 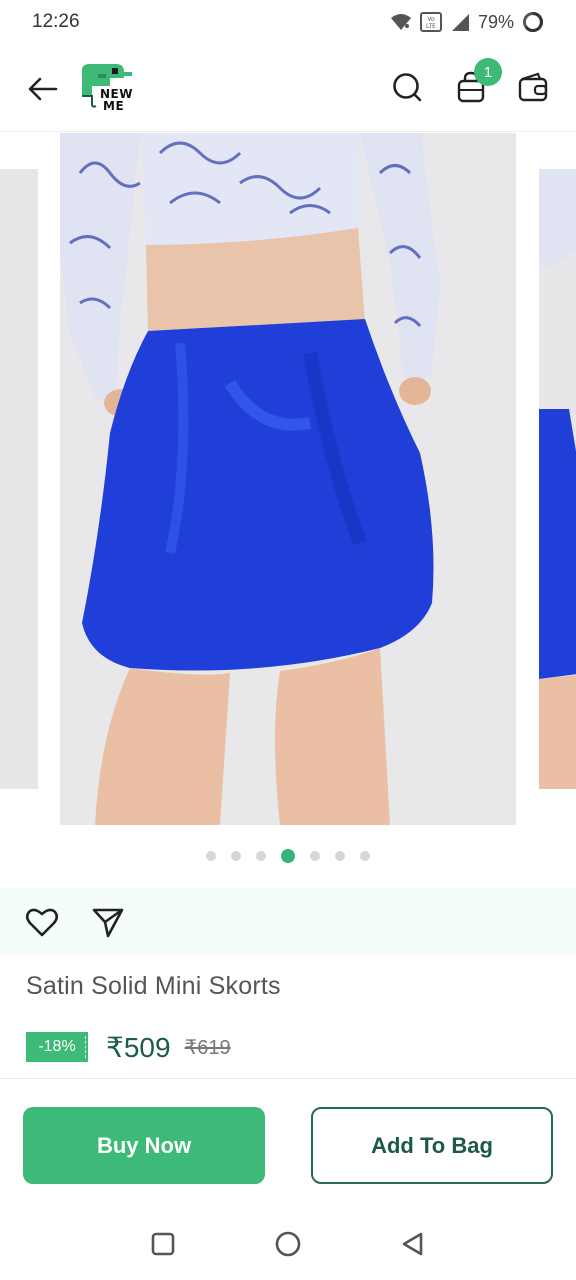 What do you see at coordinates (108, 922) in the screenshot?
I see `send-share-icon` at bounding box center [108, 922].